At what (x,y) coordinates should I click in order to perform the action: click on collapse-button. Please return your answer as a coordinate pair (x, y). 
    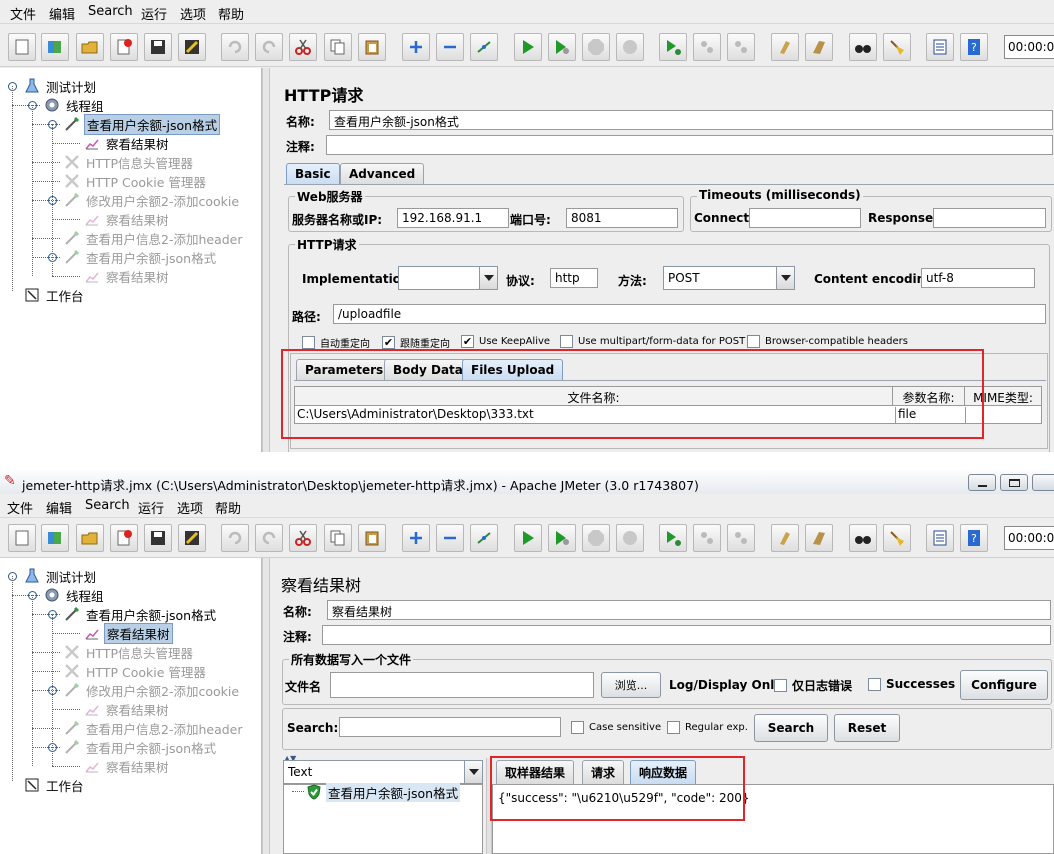
    Looking at the image, I should click on (450, 47).